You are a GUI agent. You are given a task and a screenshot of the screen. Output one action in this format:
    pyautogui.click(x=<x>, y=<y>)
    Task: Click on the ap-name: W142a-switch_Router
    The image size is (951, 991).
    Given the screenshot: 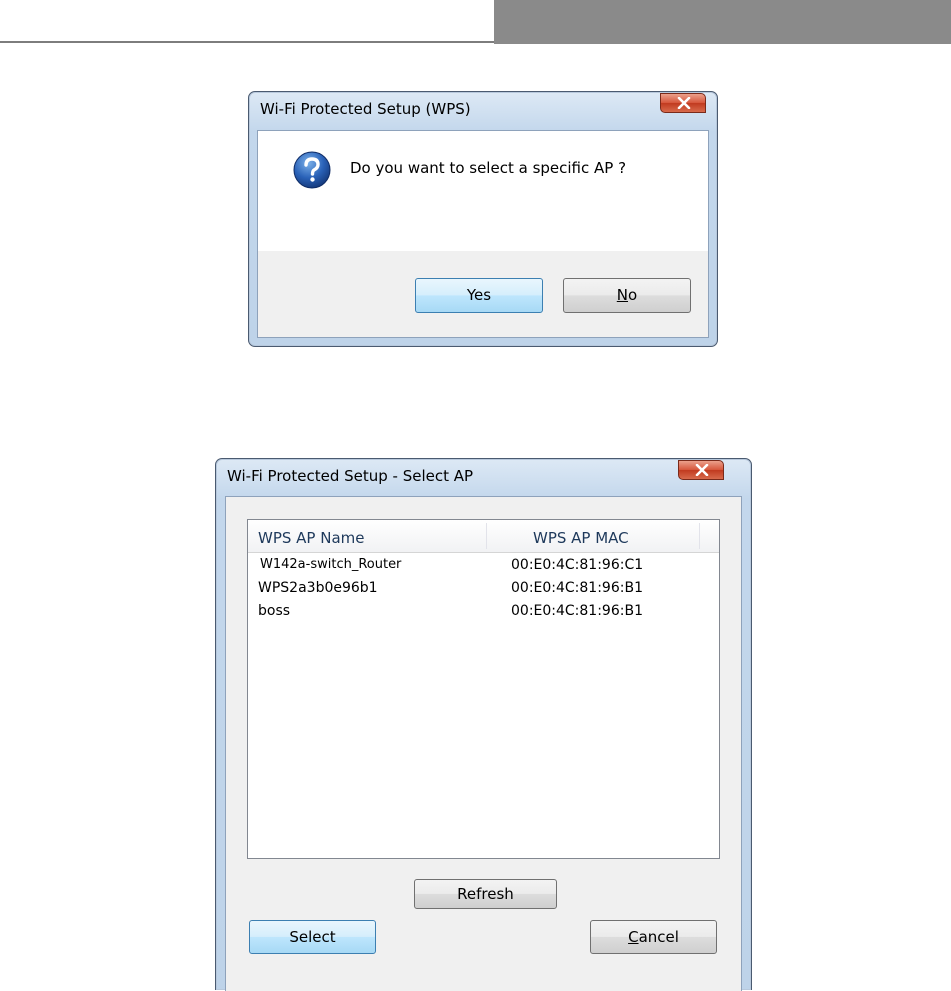 What is the action you would take?
    pyautogui.click(x=331, y=564)
    